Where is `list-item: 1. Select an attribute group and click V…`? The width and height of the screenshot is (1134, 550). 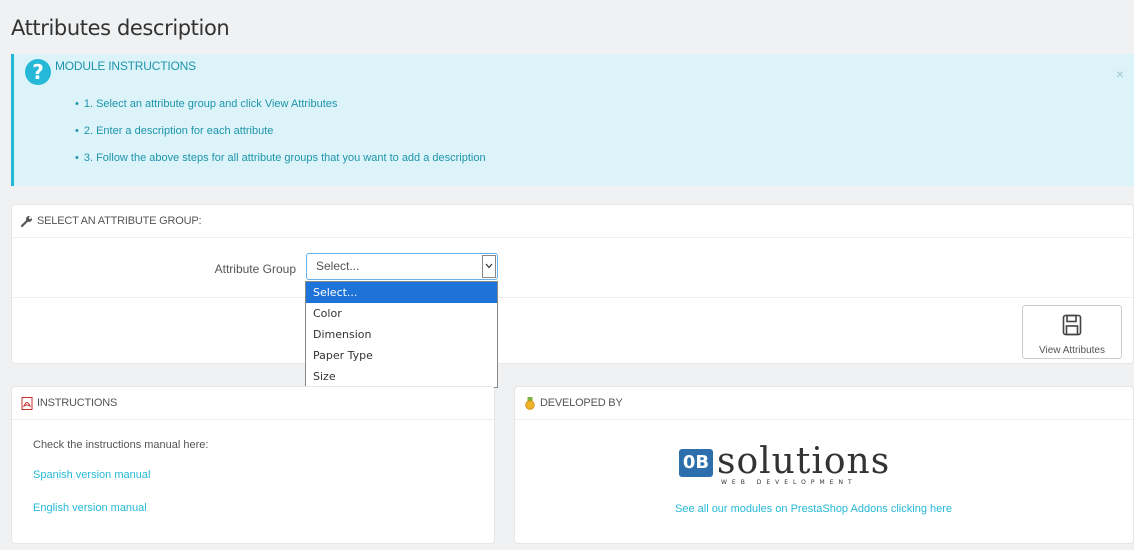 list-item: 1. Select an attribute group and click V… is located at coordinates (280, 111).